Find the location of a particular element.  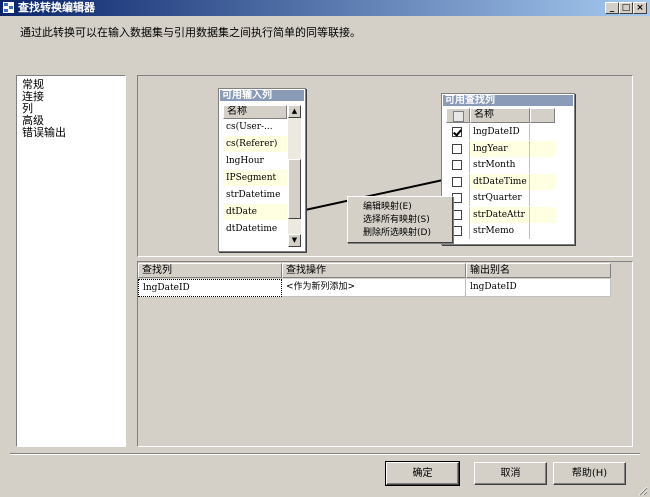

input-row: lngHour is located at coordinates (255, 161).